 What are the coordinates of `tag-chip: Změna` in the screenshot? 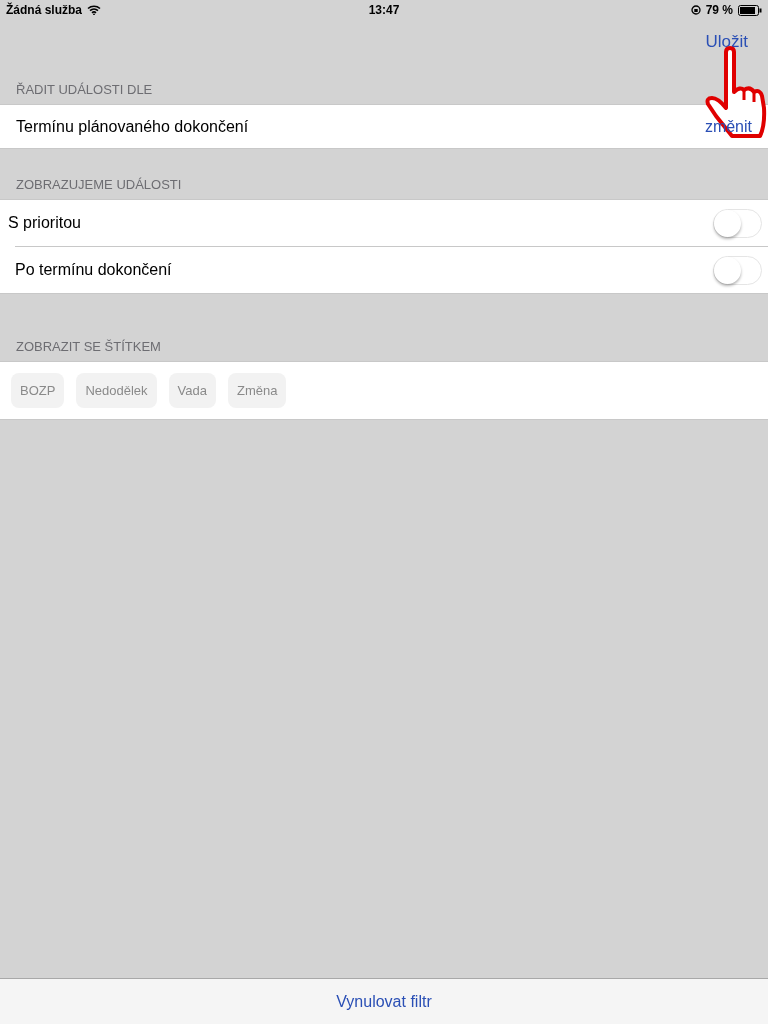 It's located at (257, 390).